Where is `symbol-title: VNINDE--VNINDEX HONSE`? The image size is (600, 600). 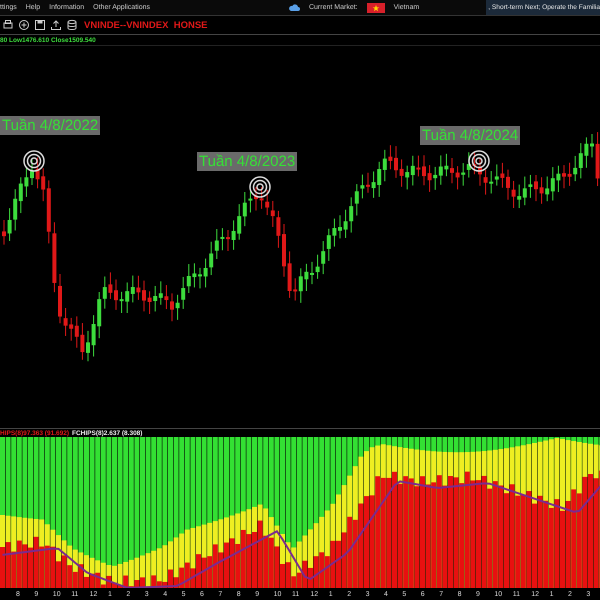
symbol-title: VNINDE--VNINDEX HONSE is located at coordinates (146, 25).